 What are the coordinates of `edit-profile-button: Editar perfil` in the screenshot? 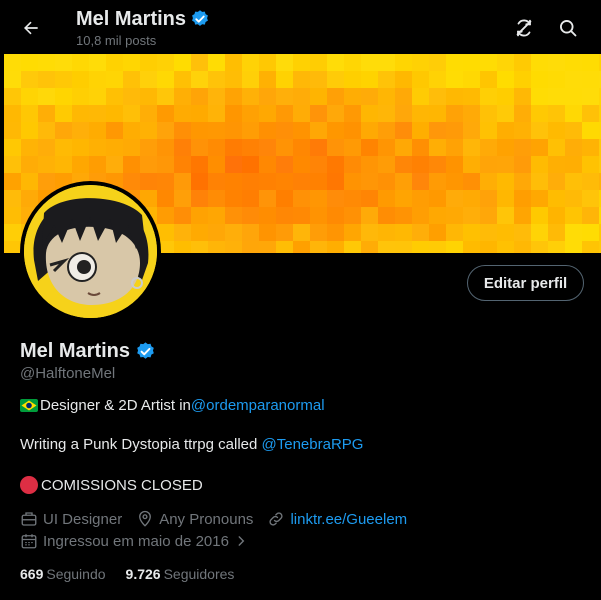 It's located at (525, 283).